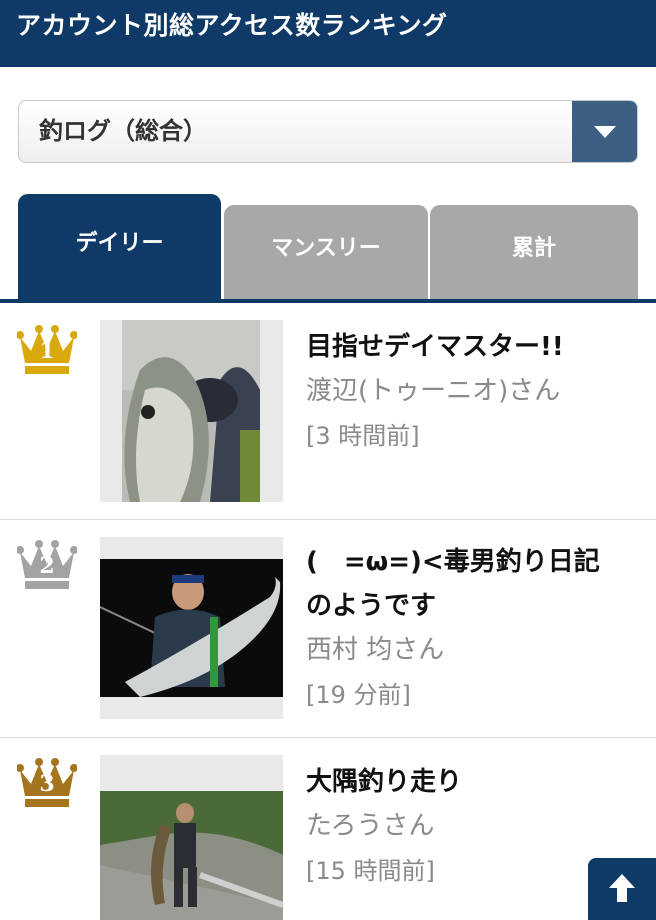 The height and width of the screenshot is (920, 656). Describe the element at coordinates (123, 131) in the screenshot. I see `category-select-value: 釣ログ（総合）` at that location.